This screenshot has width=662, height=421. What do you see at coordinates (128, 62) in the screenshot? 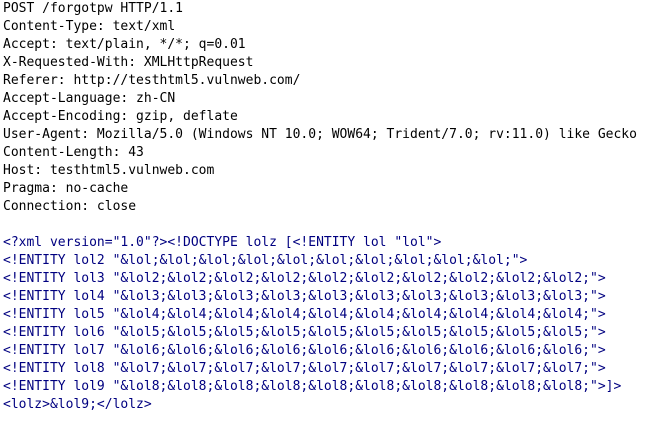
I see `header-x-requested-with: X-Requested-With: XMLHttpRequest` at bounding box center [128, 62].